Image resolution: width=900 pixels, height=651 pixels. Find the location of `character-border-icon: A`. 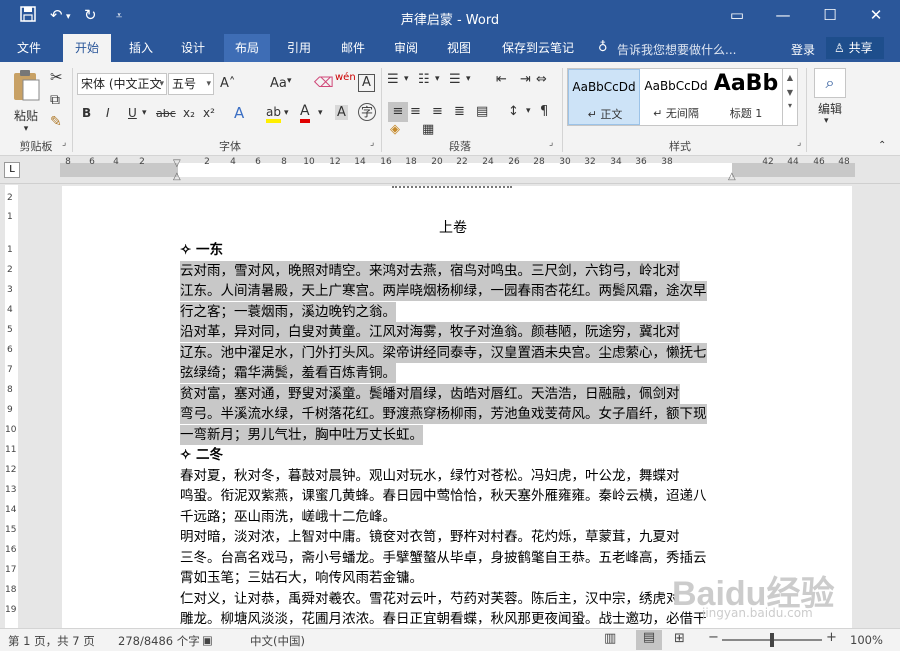

character-border-icon: A is located at coordinates (366, 83).